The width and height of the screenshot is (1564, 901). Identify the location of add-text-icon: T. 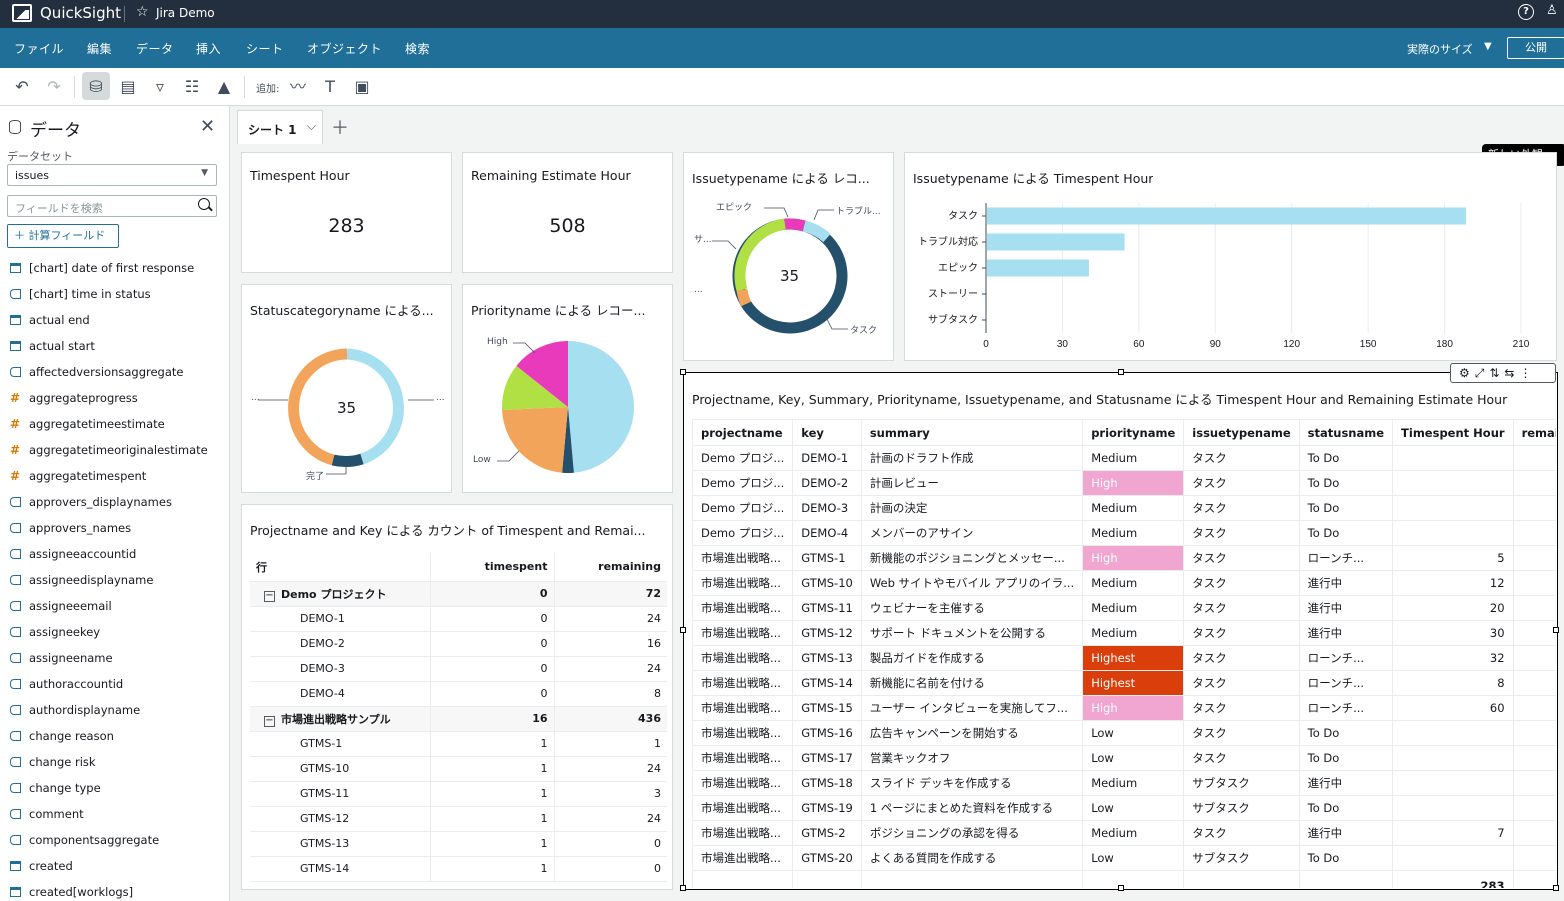
(330, 87).